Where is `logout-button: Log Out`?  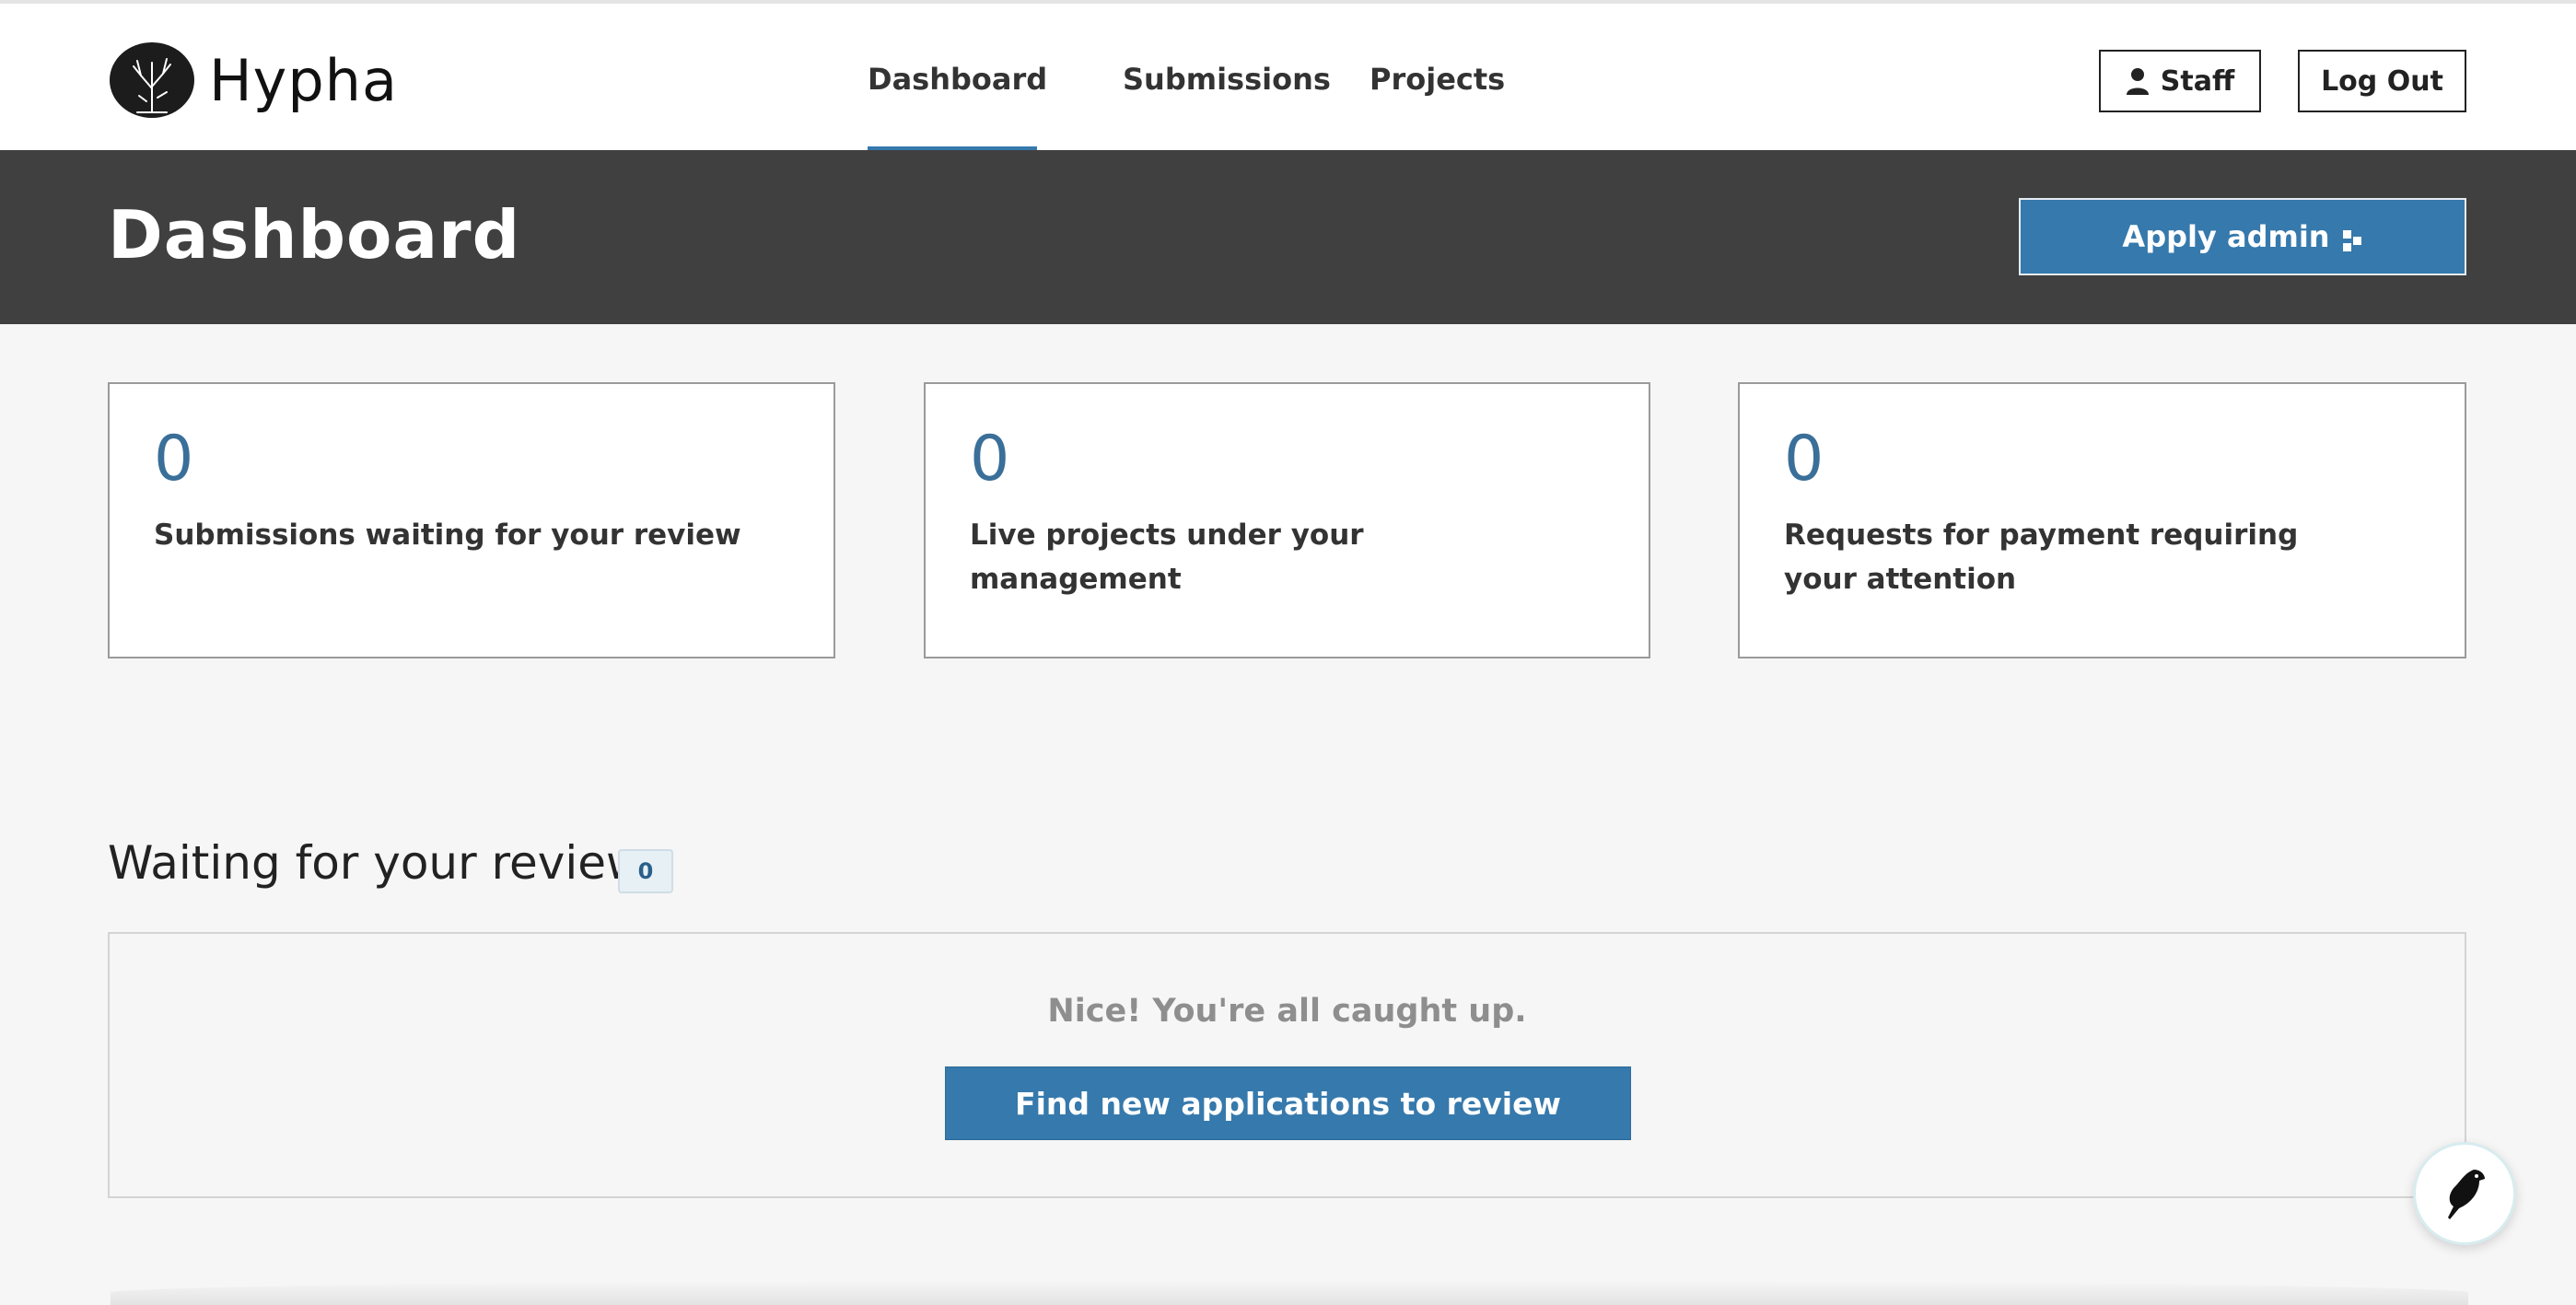 logout-button: Log Out is located at coordinates (2382, 81).